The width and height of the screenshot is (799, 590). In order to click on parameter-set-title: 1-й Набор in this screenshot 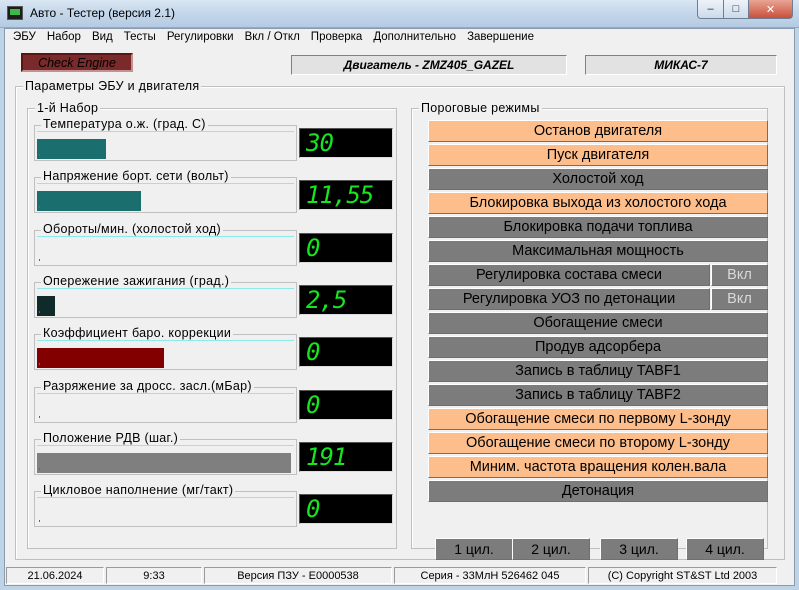, I will do `click(68, 108)`.